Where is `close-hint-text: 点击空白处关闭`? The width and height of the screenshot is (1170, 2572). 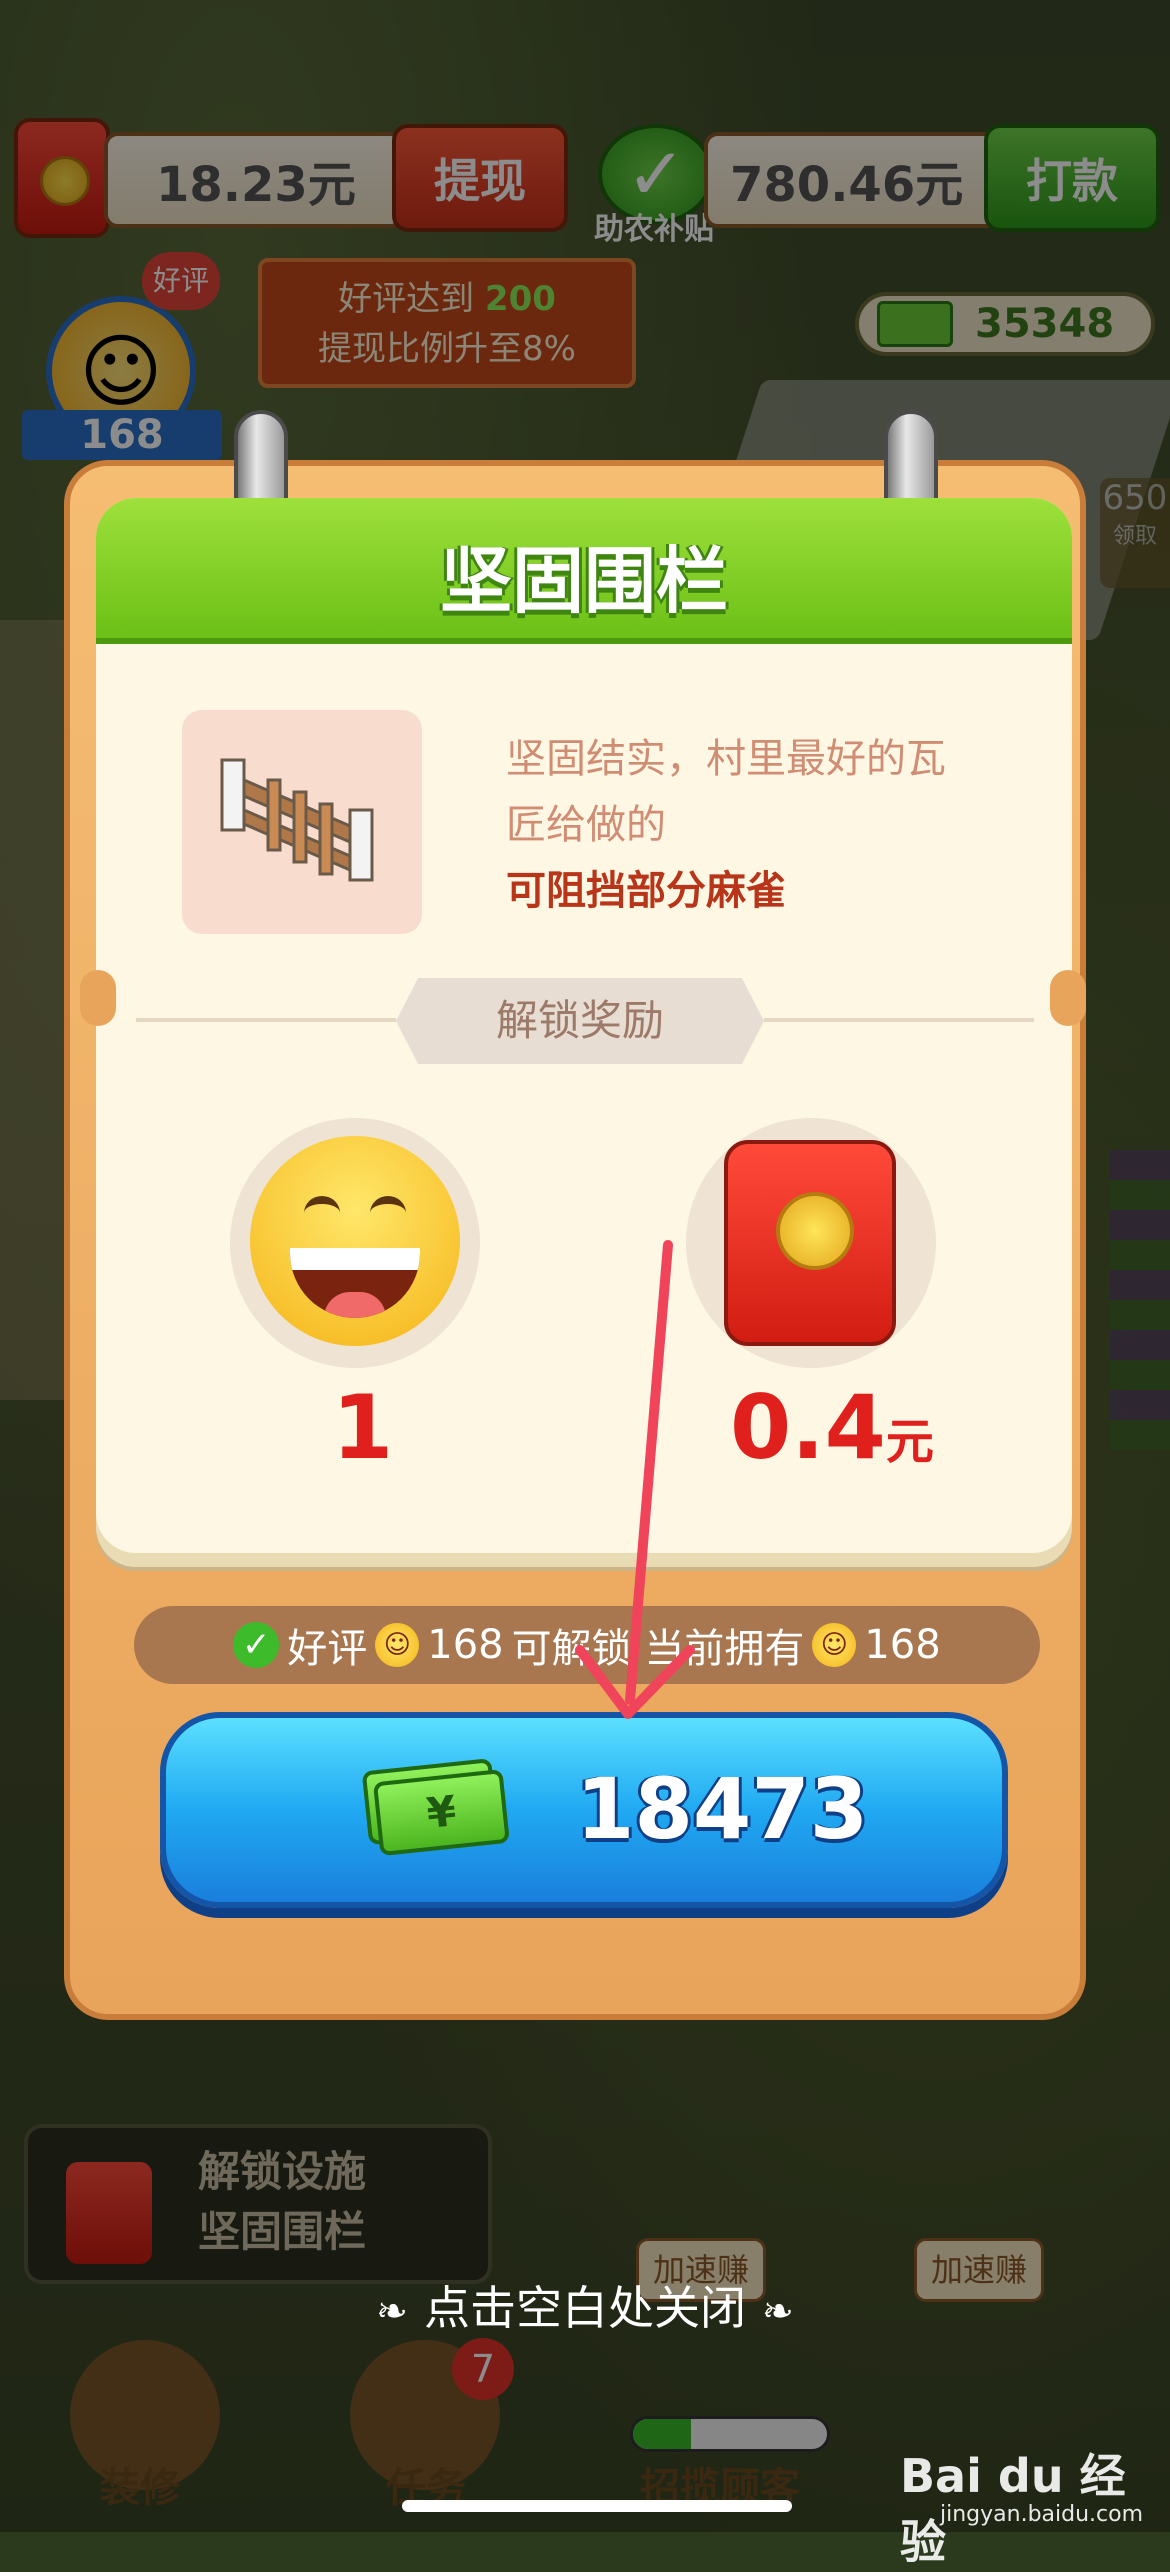
close-hint-text: 点击空白处关闭 is located at coordinates (585, 2308).